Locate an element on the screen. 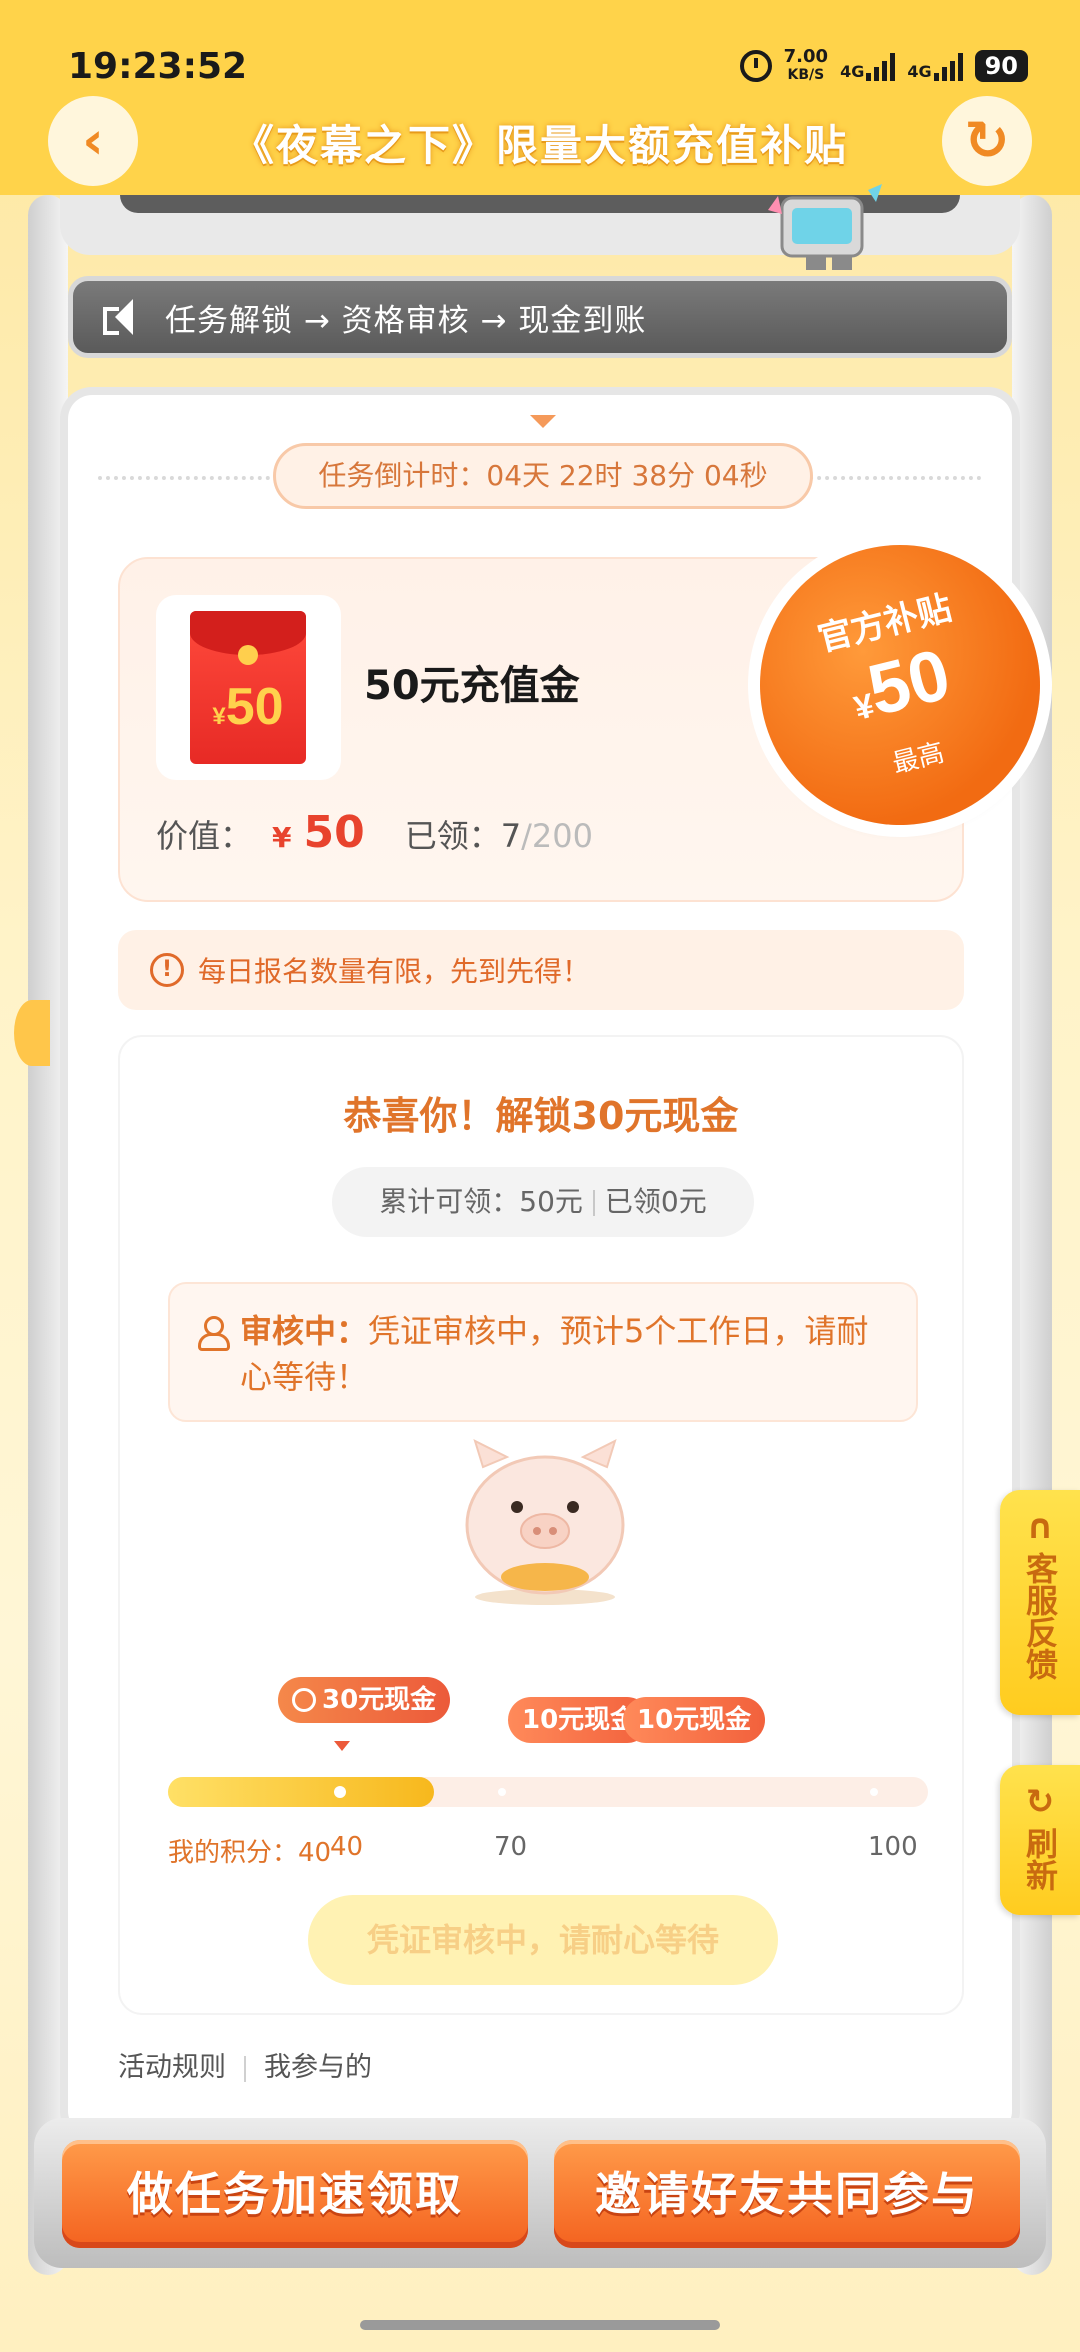  footer-links: 活动规则 我参与的 is located at coordinates (245, 2064).